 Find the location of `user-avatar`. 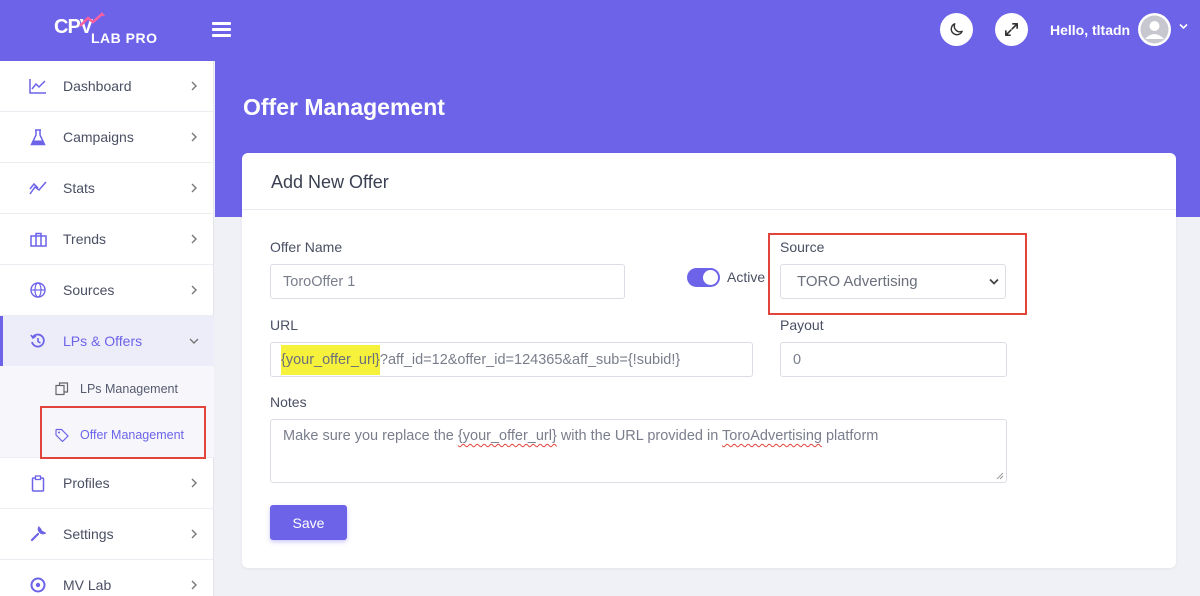

user-avatar is located at coordinates (1154, 29).